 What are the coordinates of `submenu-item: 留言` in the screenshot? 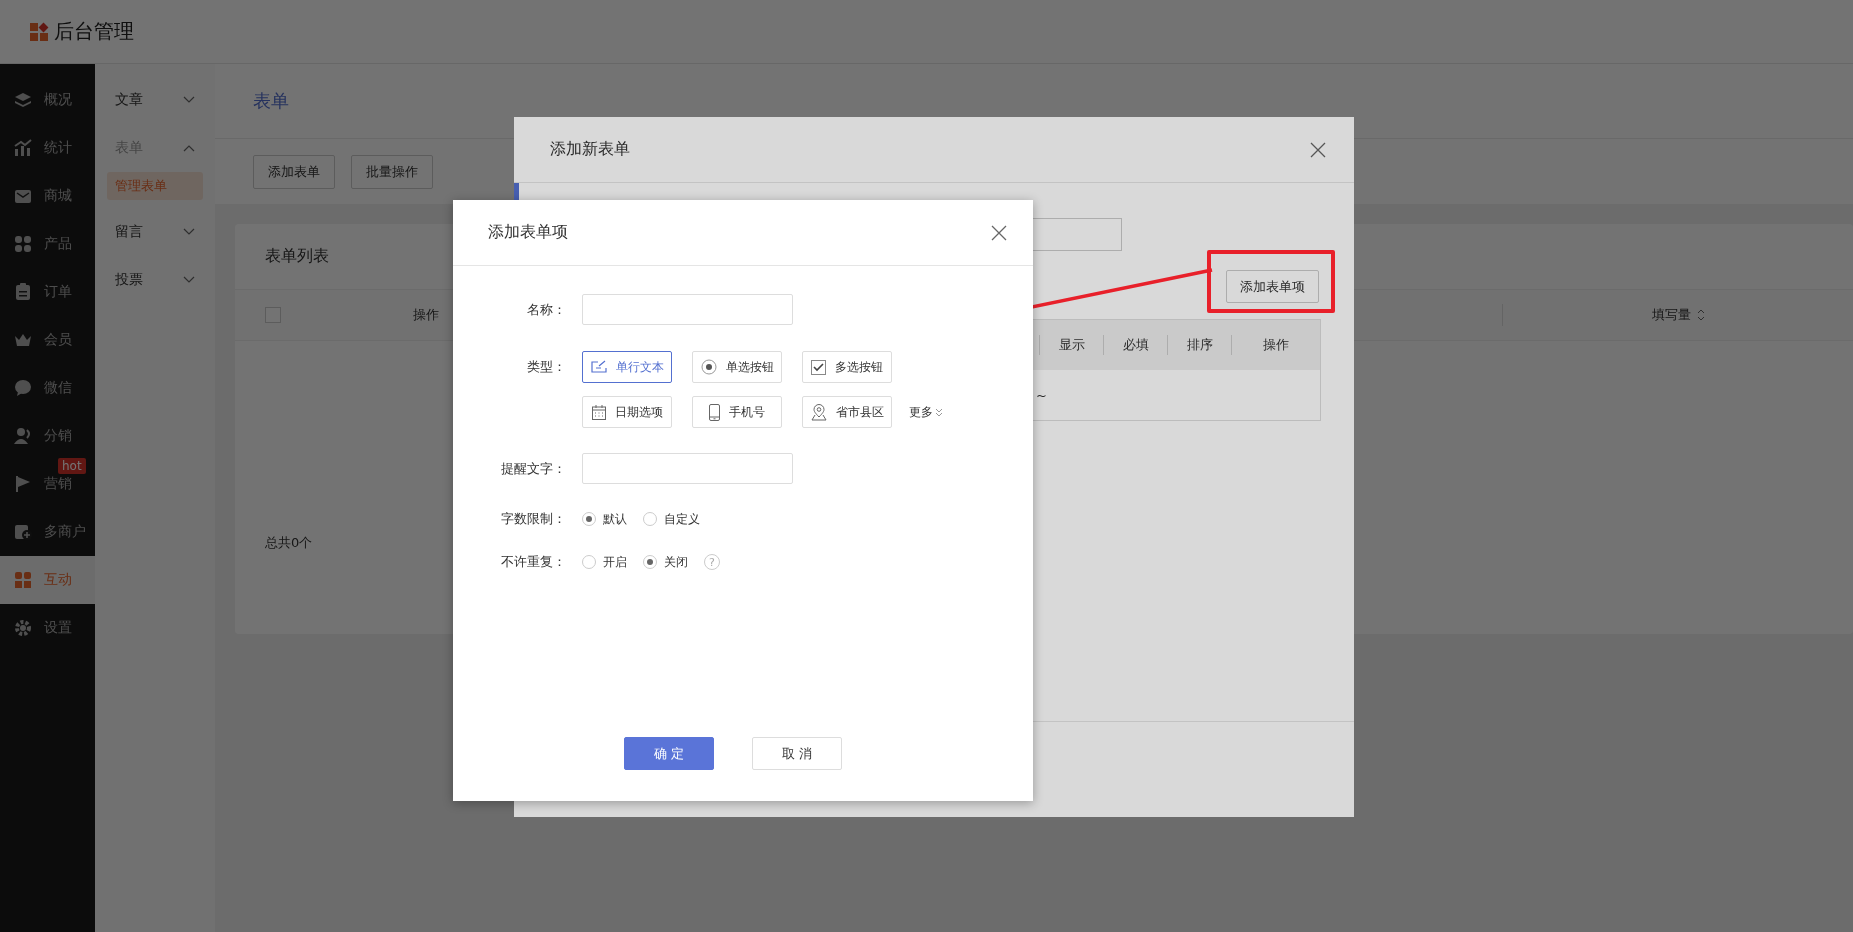 It's located at (155, 232).